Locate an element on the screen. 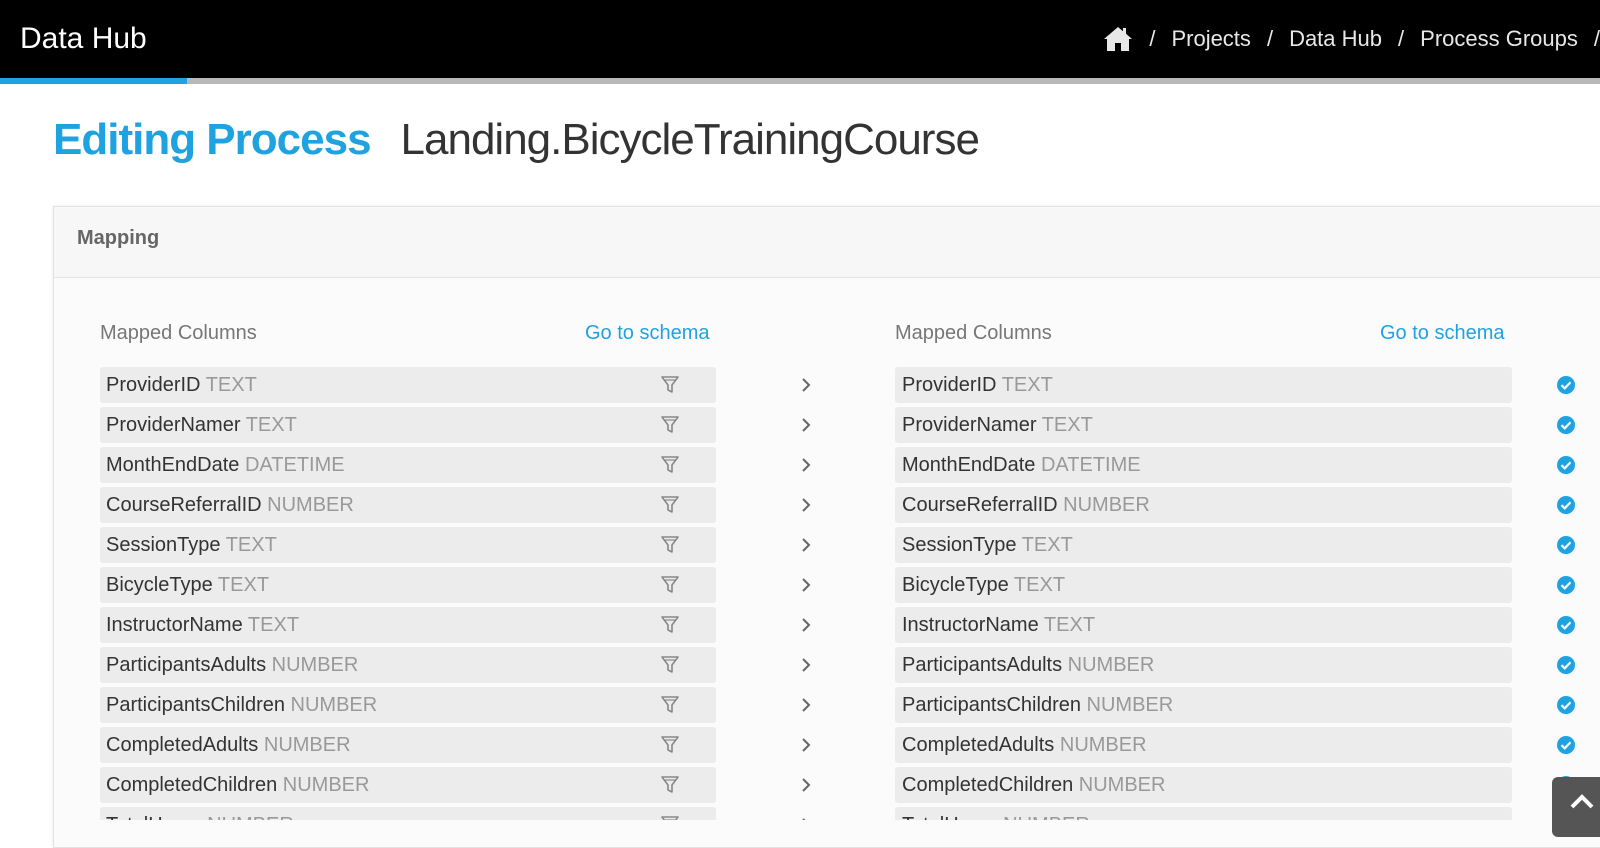 The image size is (1600, 848). source-column-name: CompletedChildren is located at coordinates (192, 785).